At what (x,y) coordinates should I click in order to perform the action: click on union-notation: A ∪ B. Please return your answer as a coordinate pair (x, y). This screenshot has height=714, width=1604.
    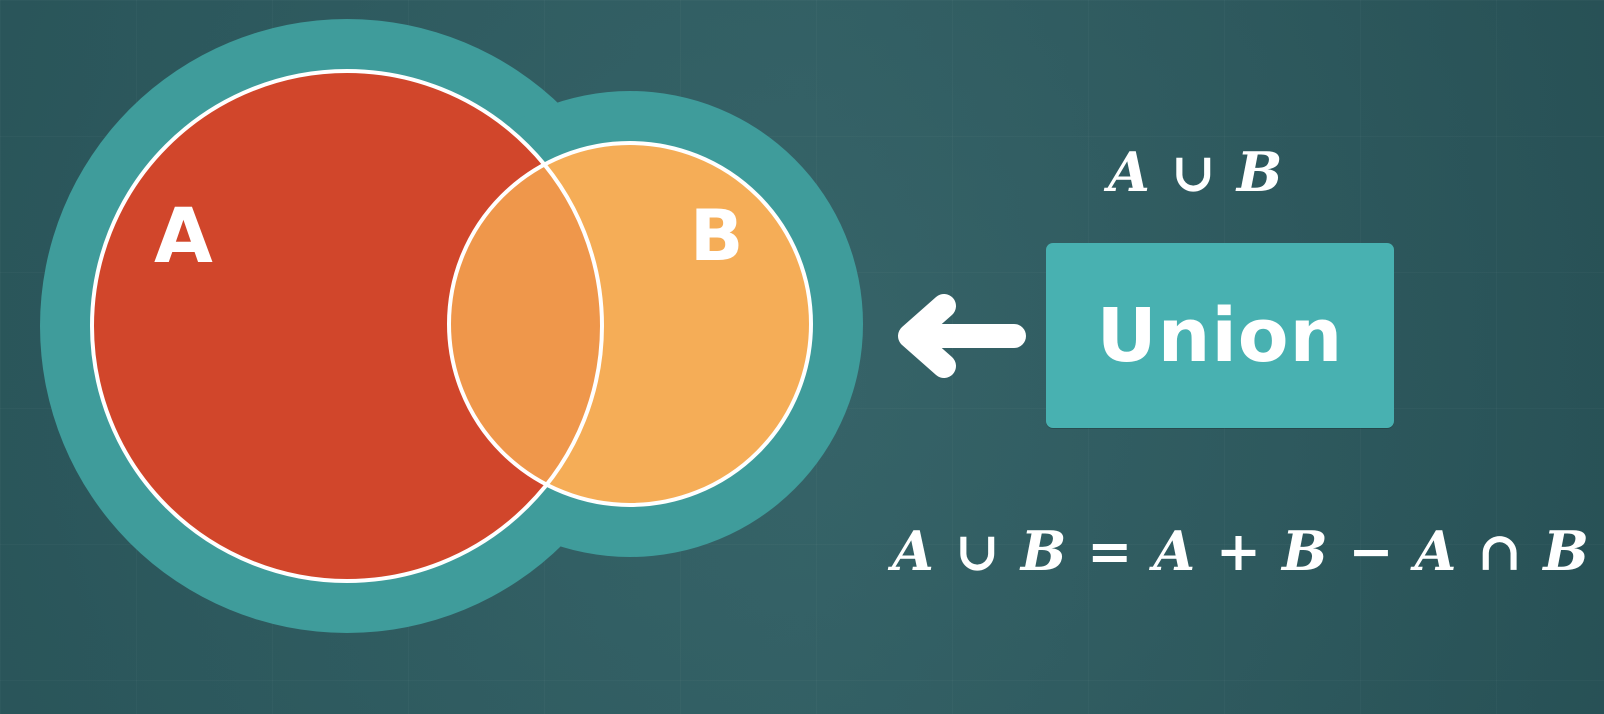
    Looking at the image, I should click on (1196, 172).